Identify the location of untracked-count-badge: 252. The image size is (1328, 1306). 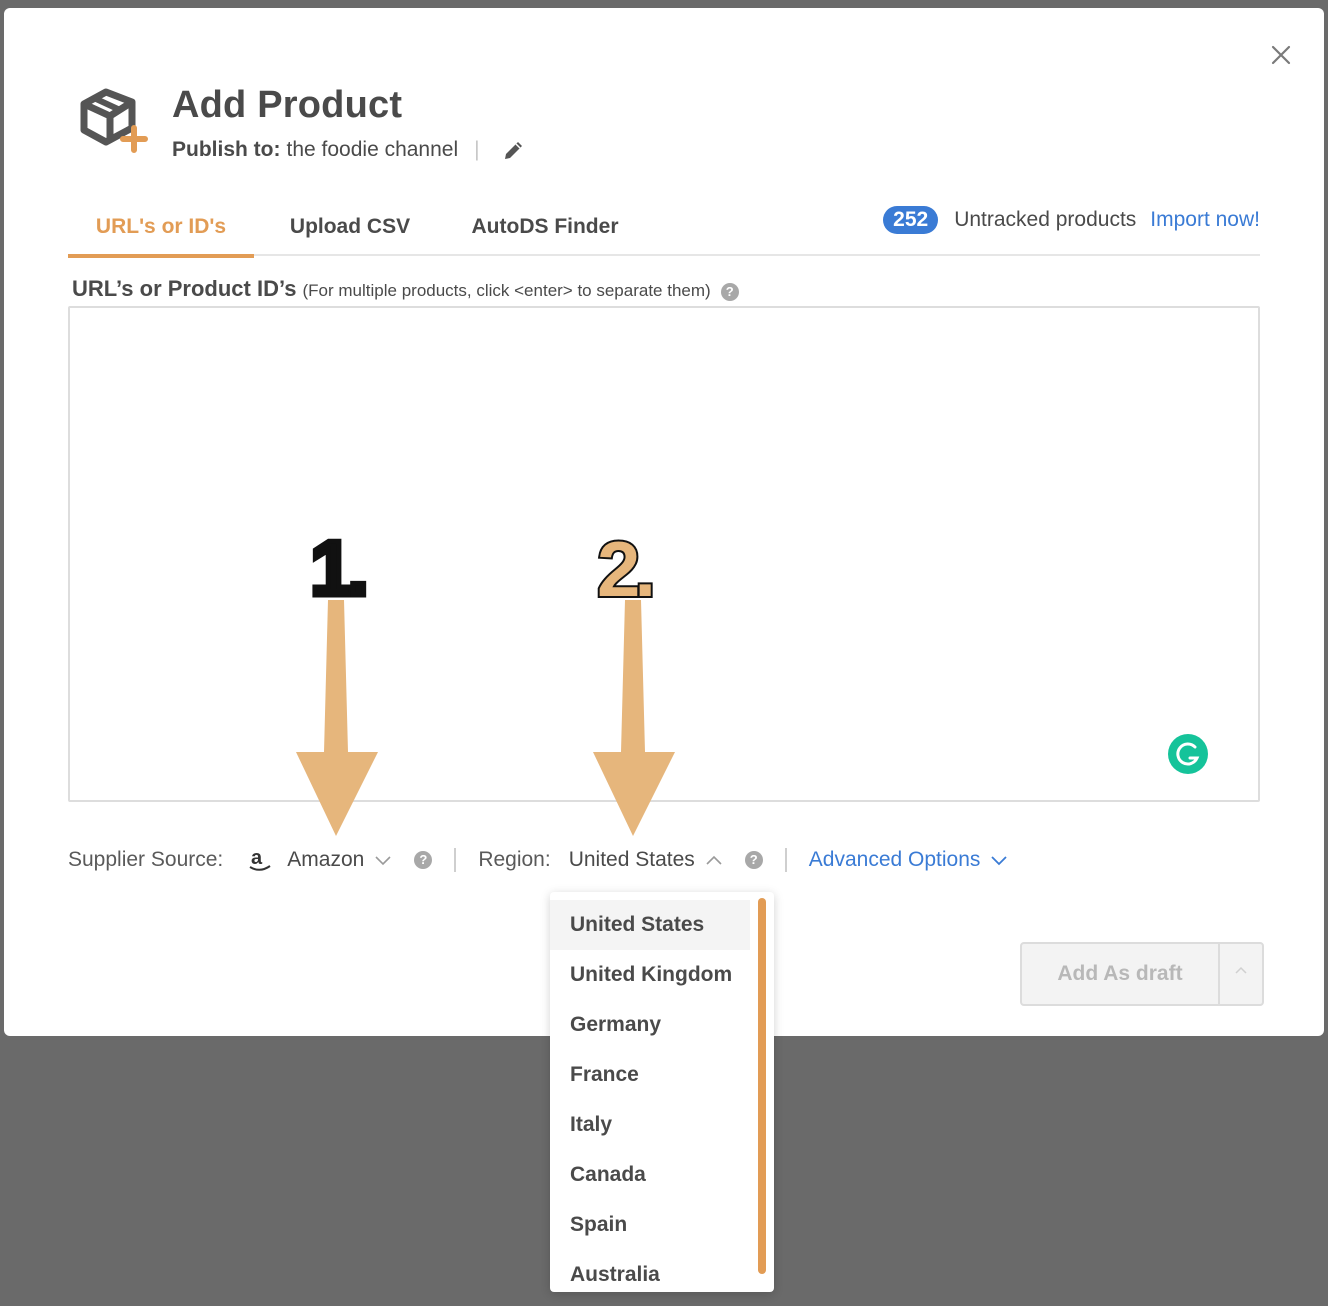
(911, 220).